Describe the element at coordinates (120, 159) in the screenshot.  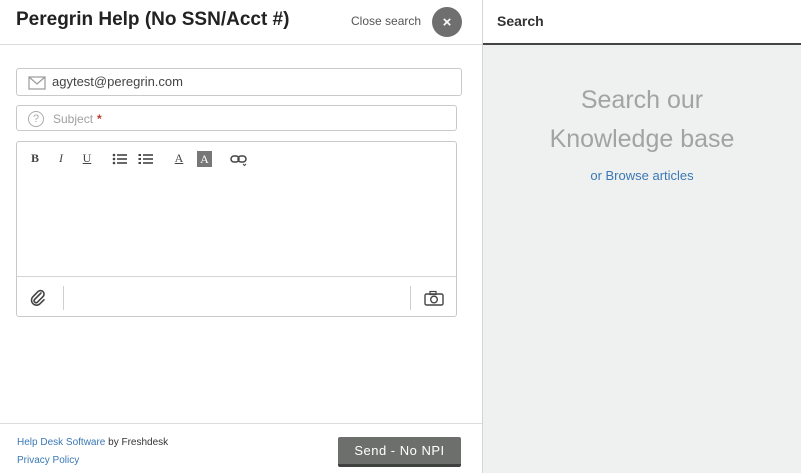
I see `bullet-list-icon` at that location.